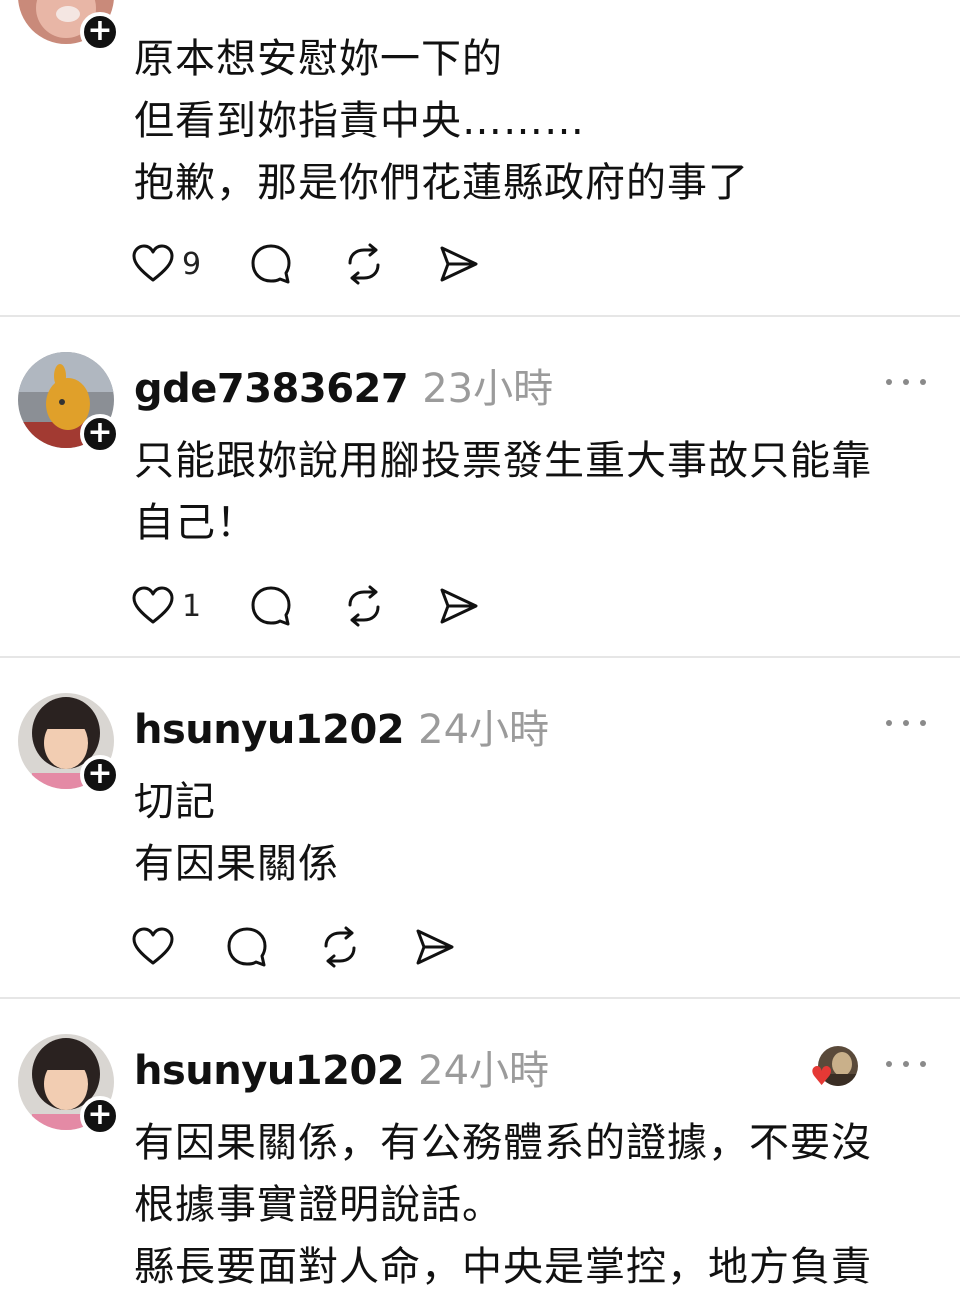 This screenshot has height=1298, width=960. What do you see at coordinates (271, 389) in the screenshot?
I see `username: gde7383627` at bounding box center [271, 389].